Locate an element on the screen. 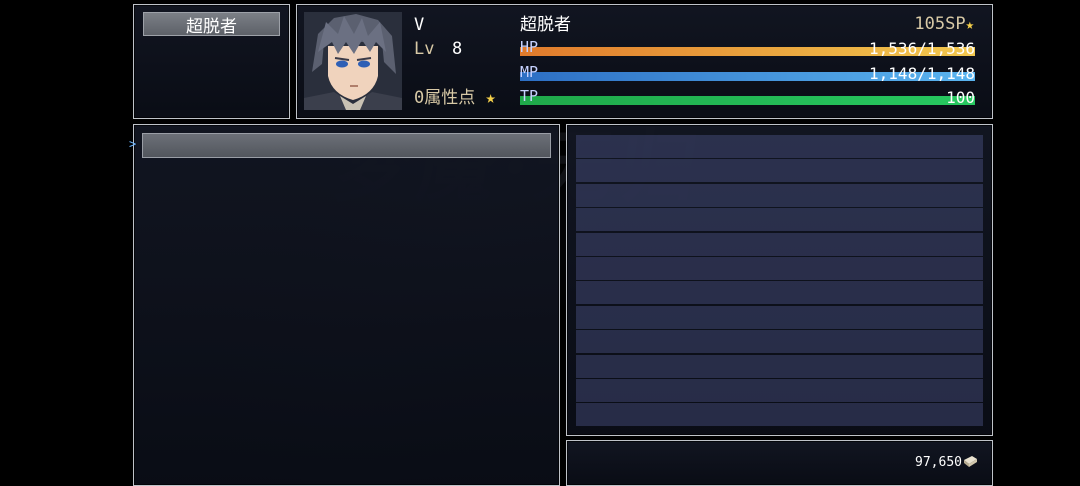  star-icon: ★ is located at coordinates (490, 98).